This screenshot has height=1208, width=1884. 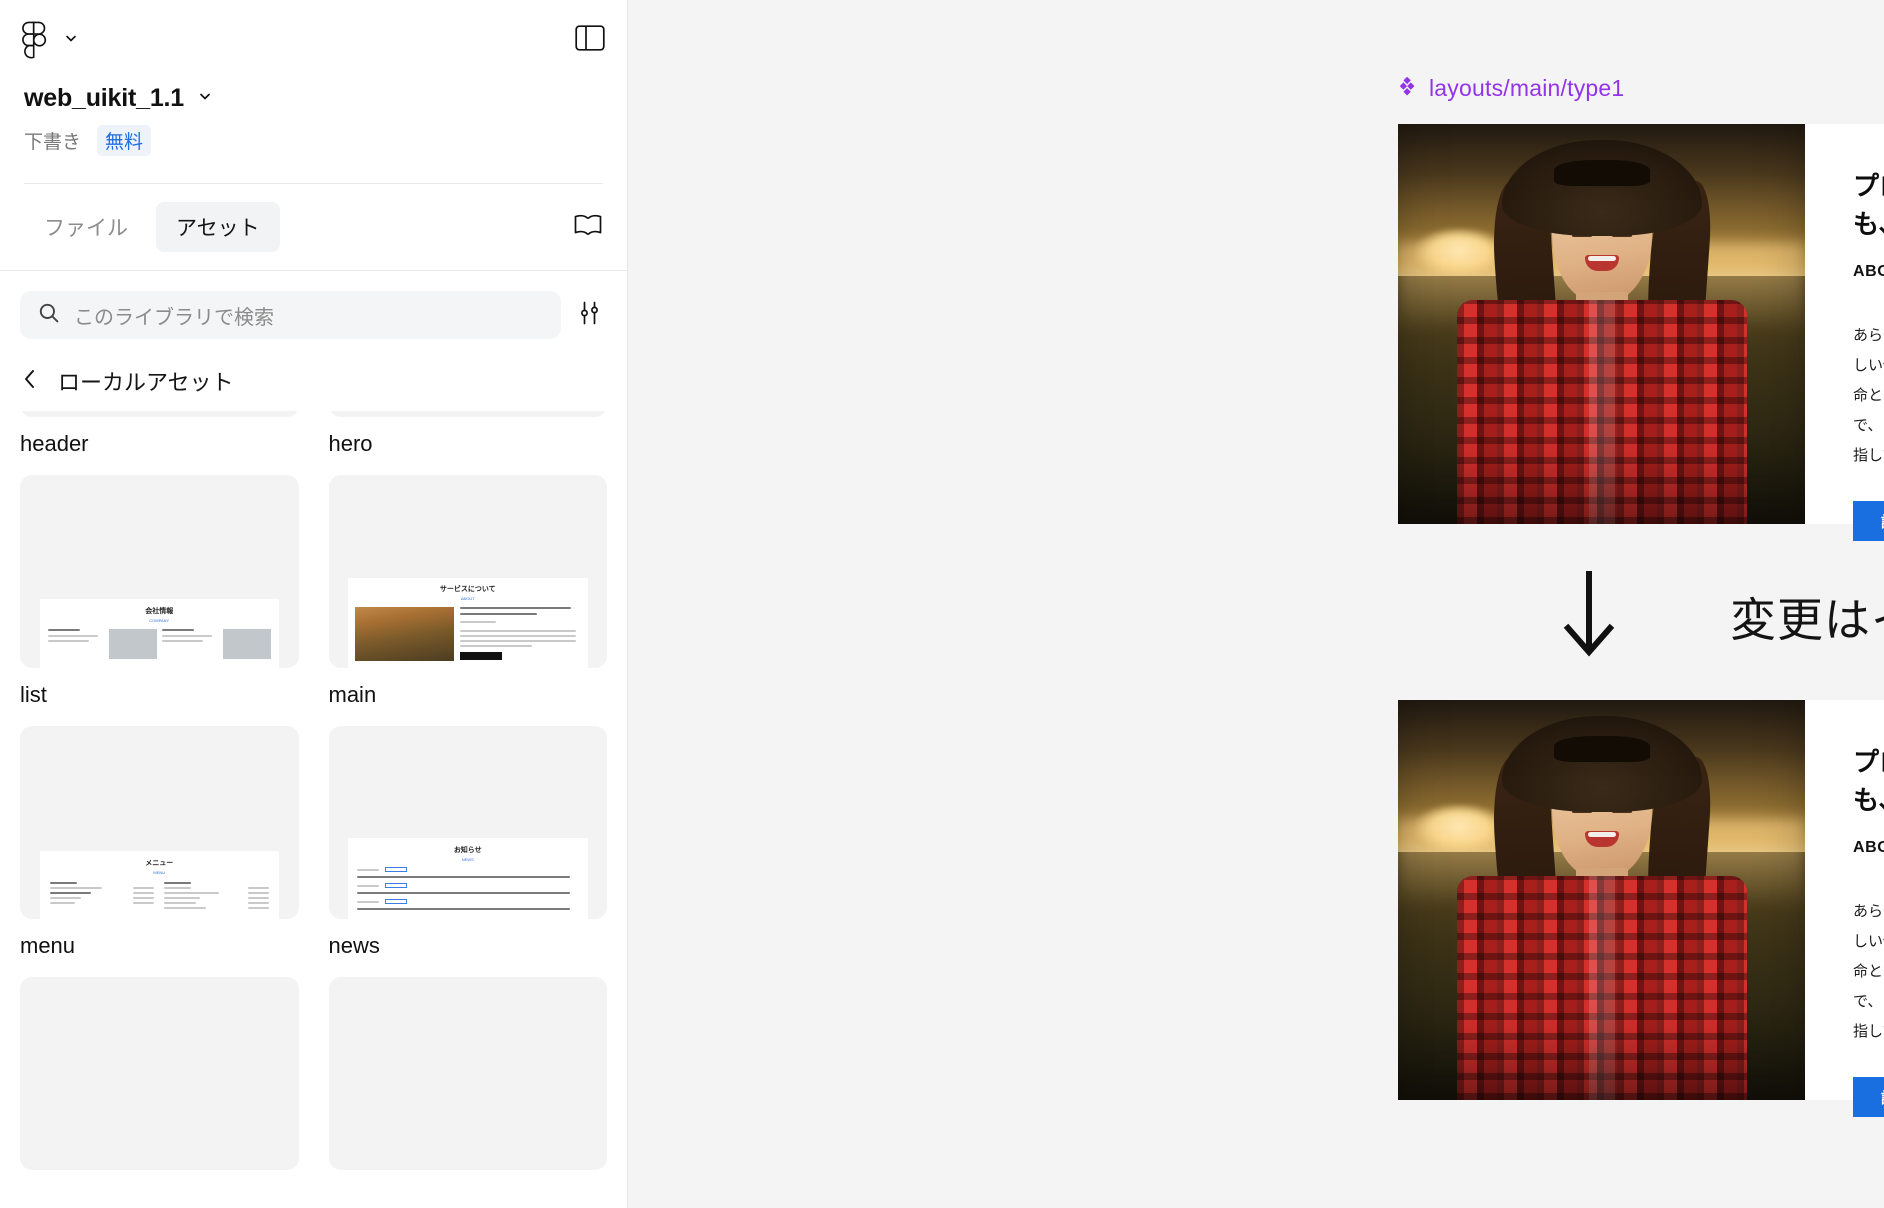 I want to click on sidebar-tabs-row: ファイル アセット, so click(x=313, y=227).